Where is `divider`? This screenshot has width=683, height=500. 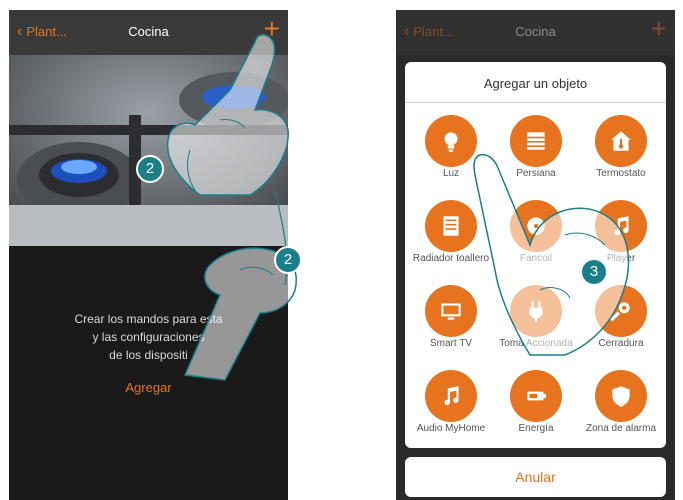 divider is located at coordinates (535, 102).